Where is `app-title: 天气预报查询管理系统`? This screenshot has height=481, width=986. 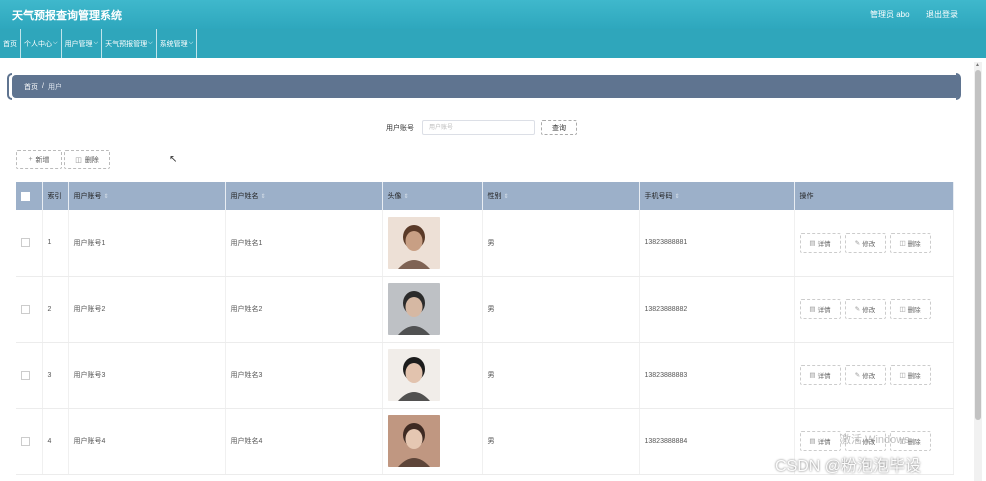
app-title: 天气预报查询管理系统 is located at coordinates (67, 16).